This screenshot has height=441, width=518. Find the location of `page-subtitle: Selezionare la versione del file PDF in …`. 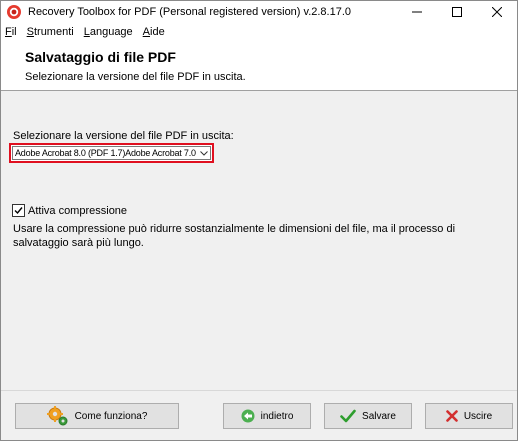

page-subtitle: Selezionare la versione del file PDF in … is located at coordinates (135, 77).